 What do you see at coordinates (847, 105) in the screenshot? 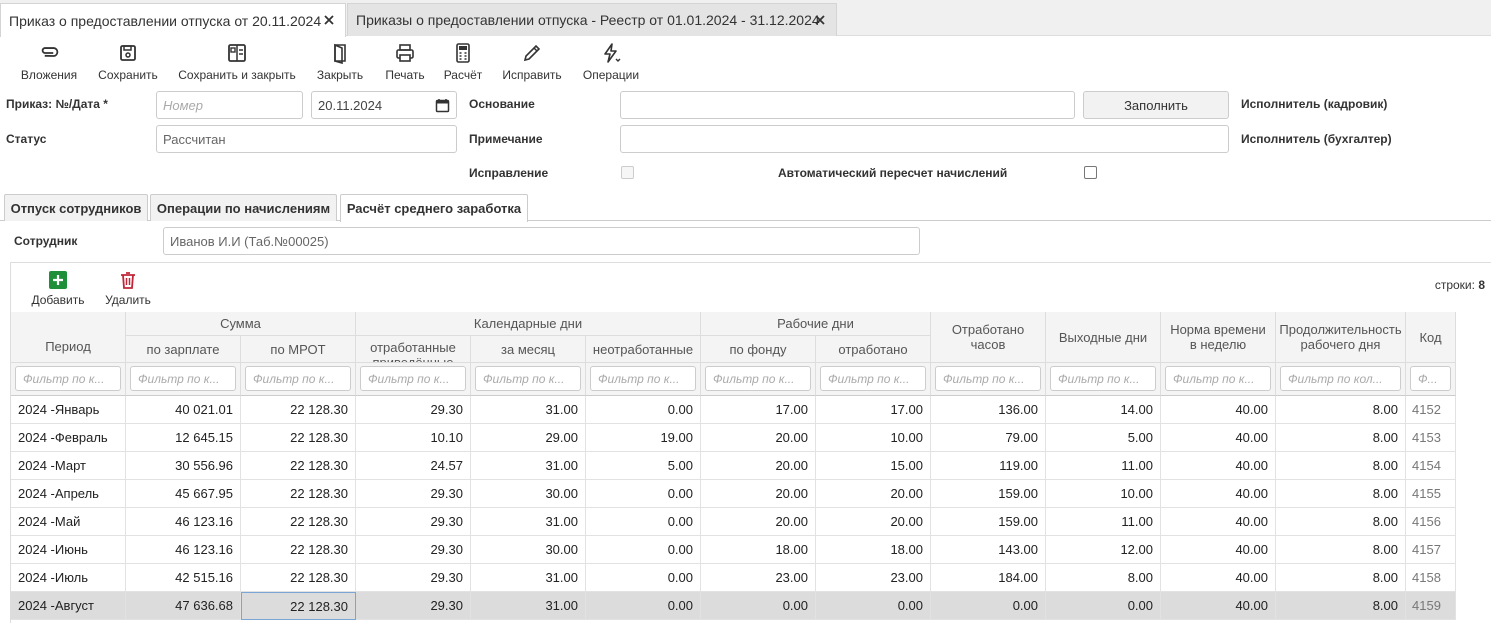
I see `basis-input` at bounding box center [847, 105].